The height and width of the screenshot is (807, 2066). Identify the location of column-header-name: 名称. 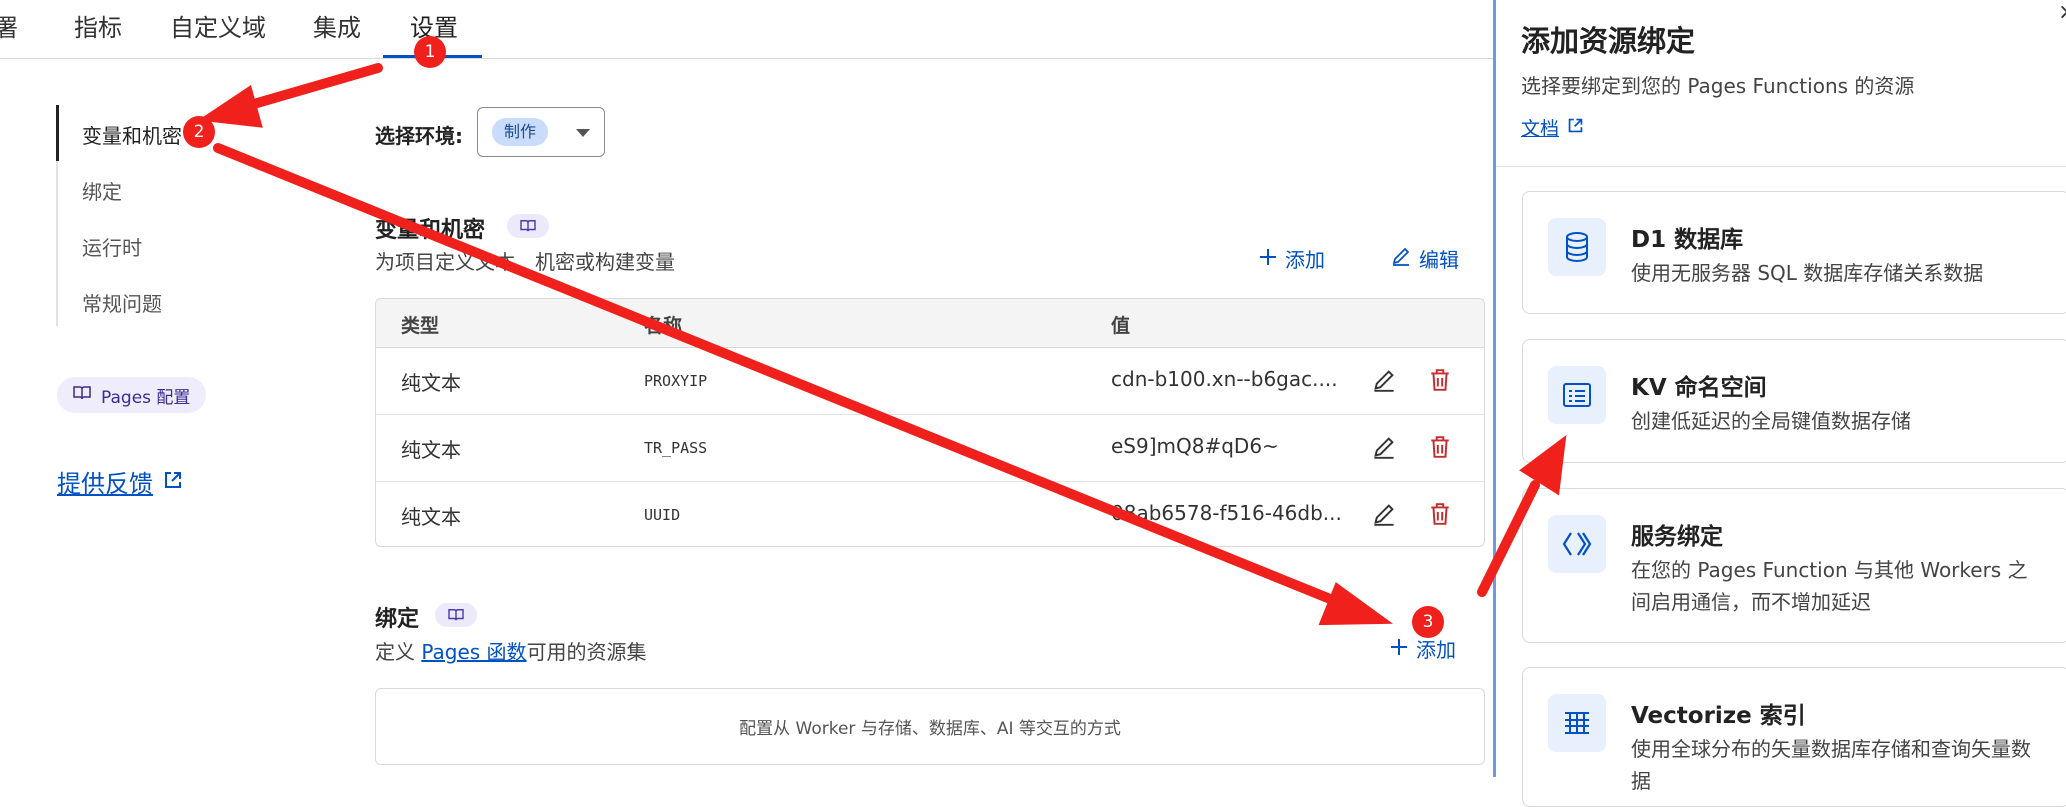
(663, 326).